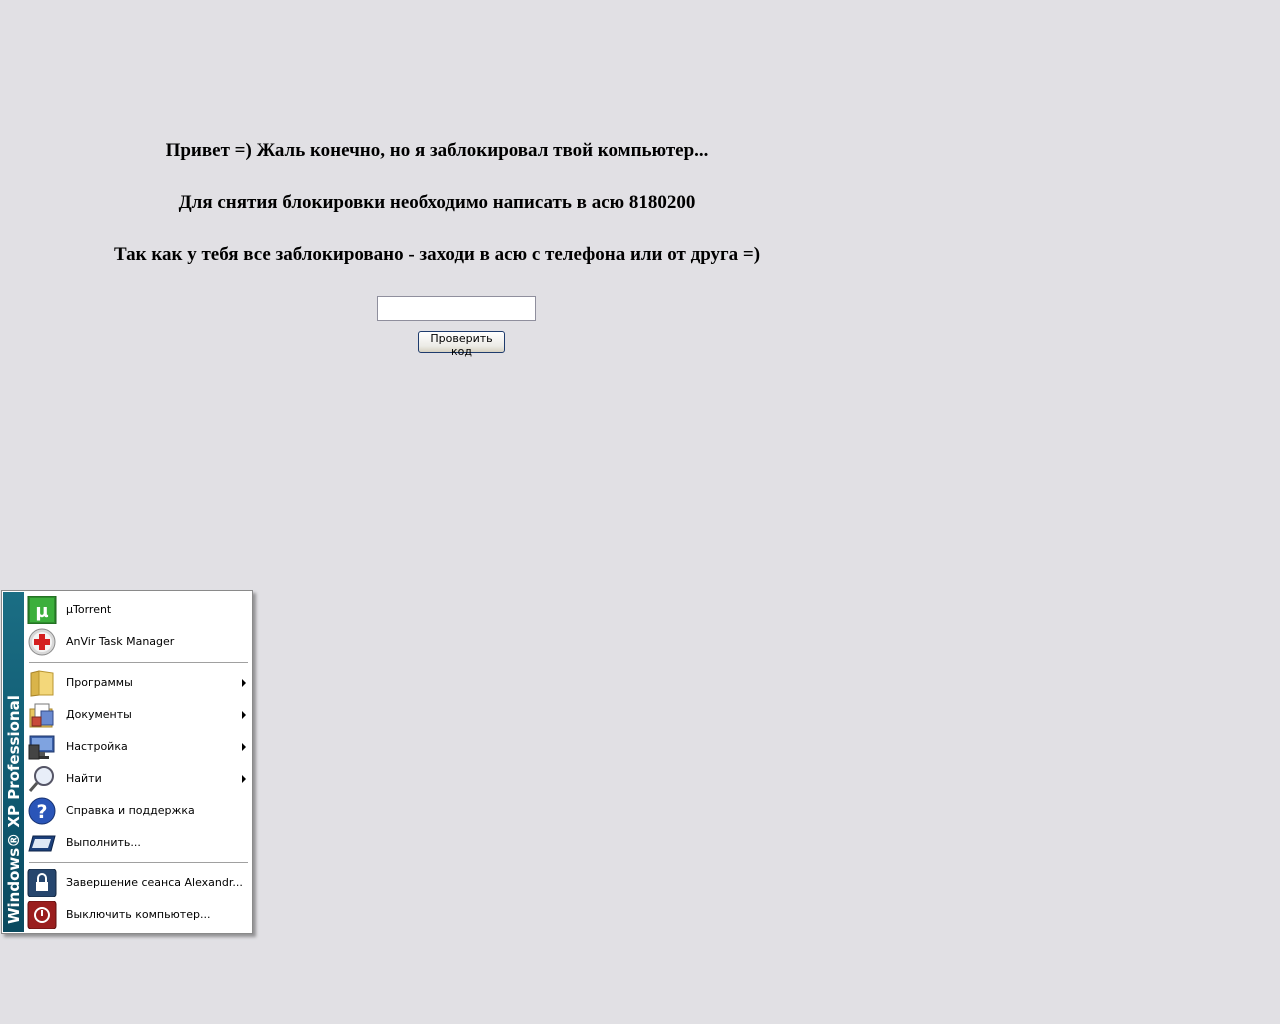 The width and height of the screenshot is (1280, 1024). Describe the element at coordinates (42, 779) in the screenshot. I see `search-icon` at that location.